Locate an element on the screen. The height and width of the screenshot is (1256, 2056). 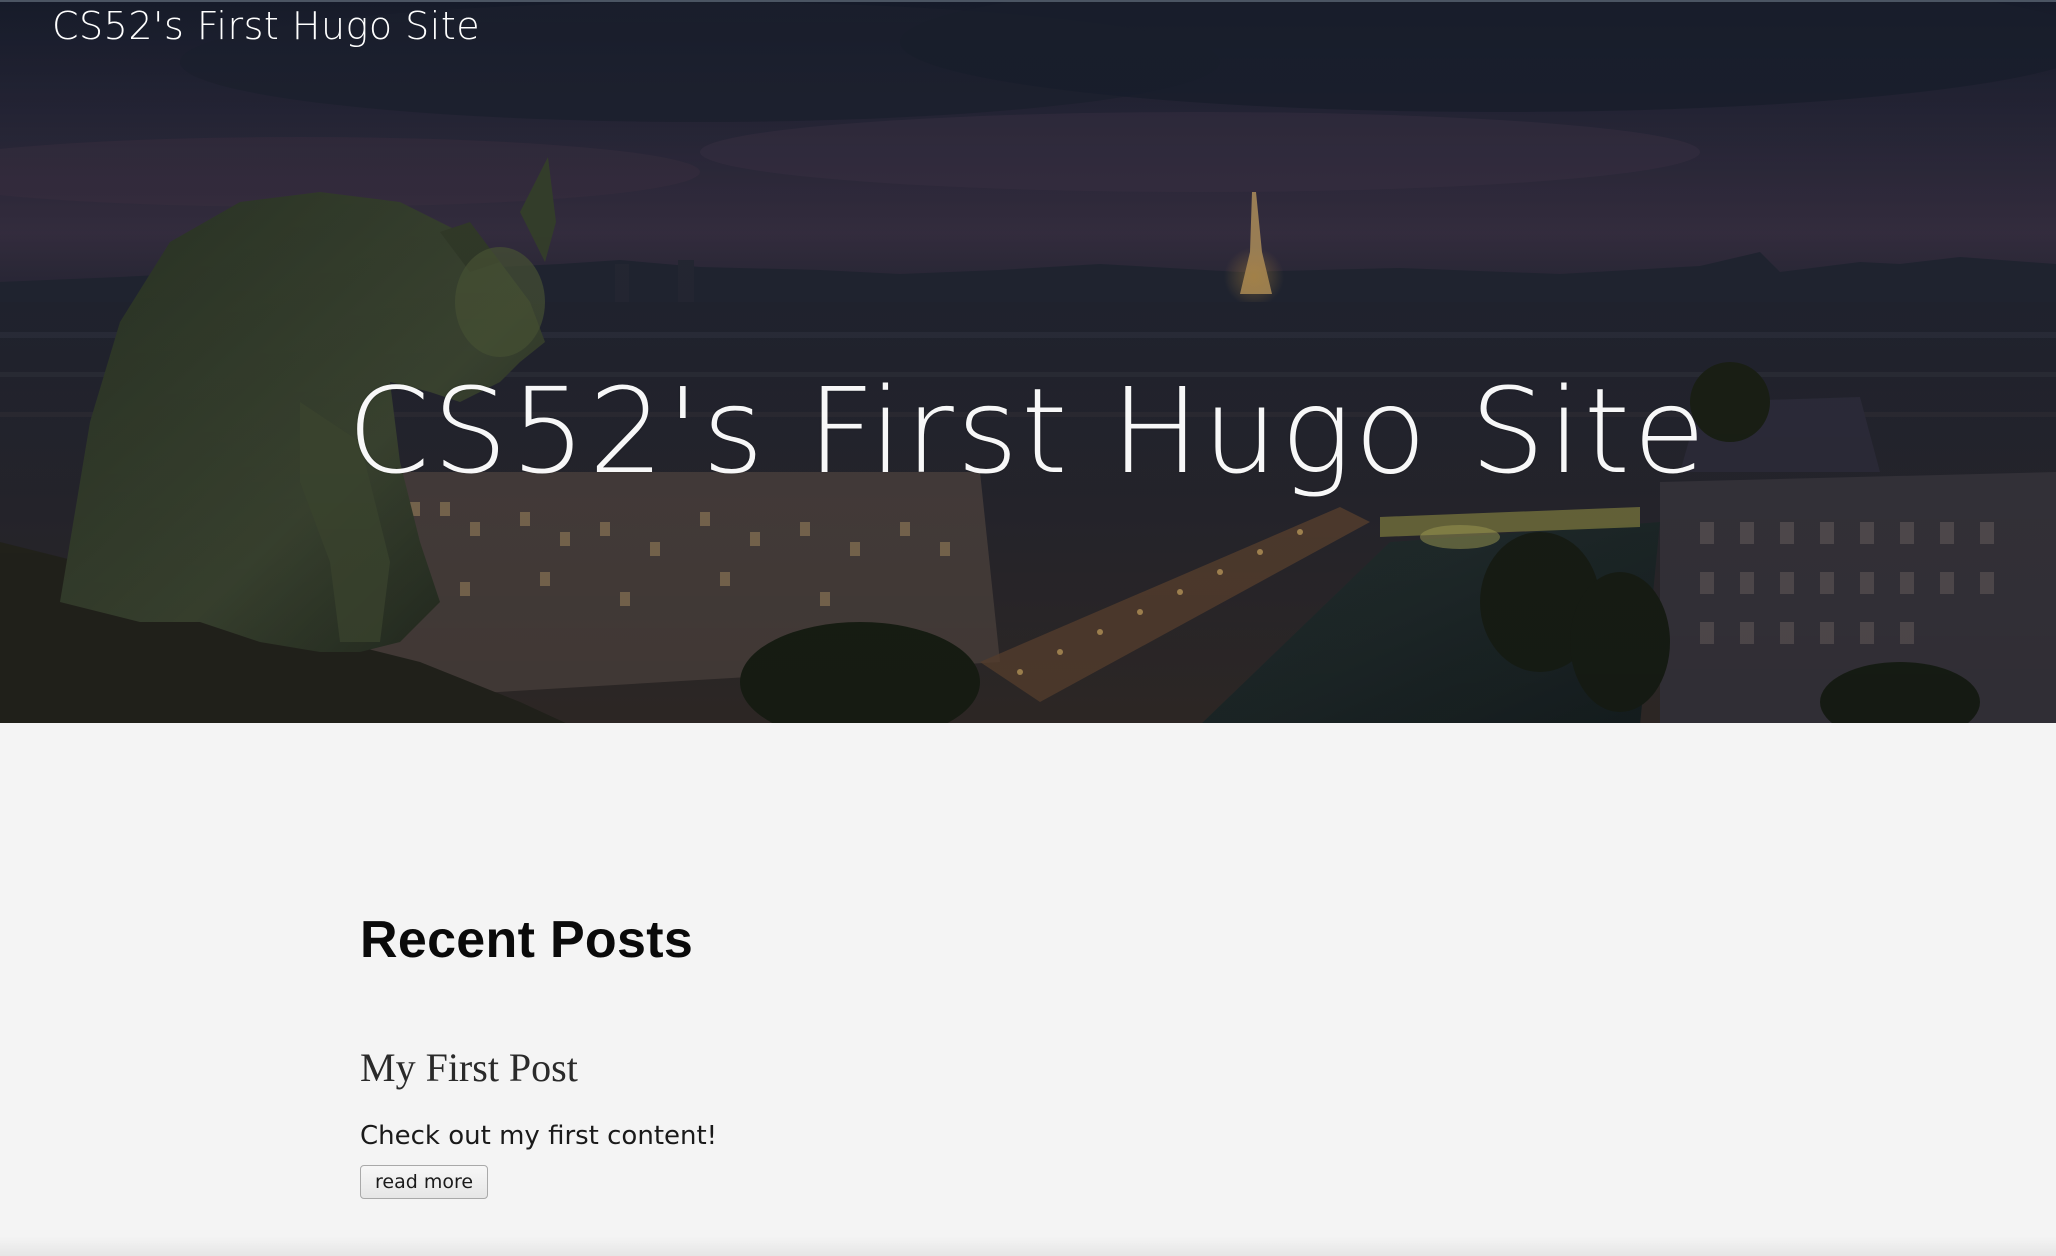
hero-title: CS52's First Hugo Site is located at coordinates (1028, 431).